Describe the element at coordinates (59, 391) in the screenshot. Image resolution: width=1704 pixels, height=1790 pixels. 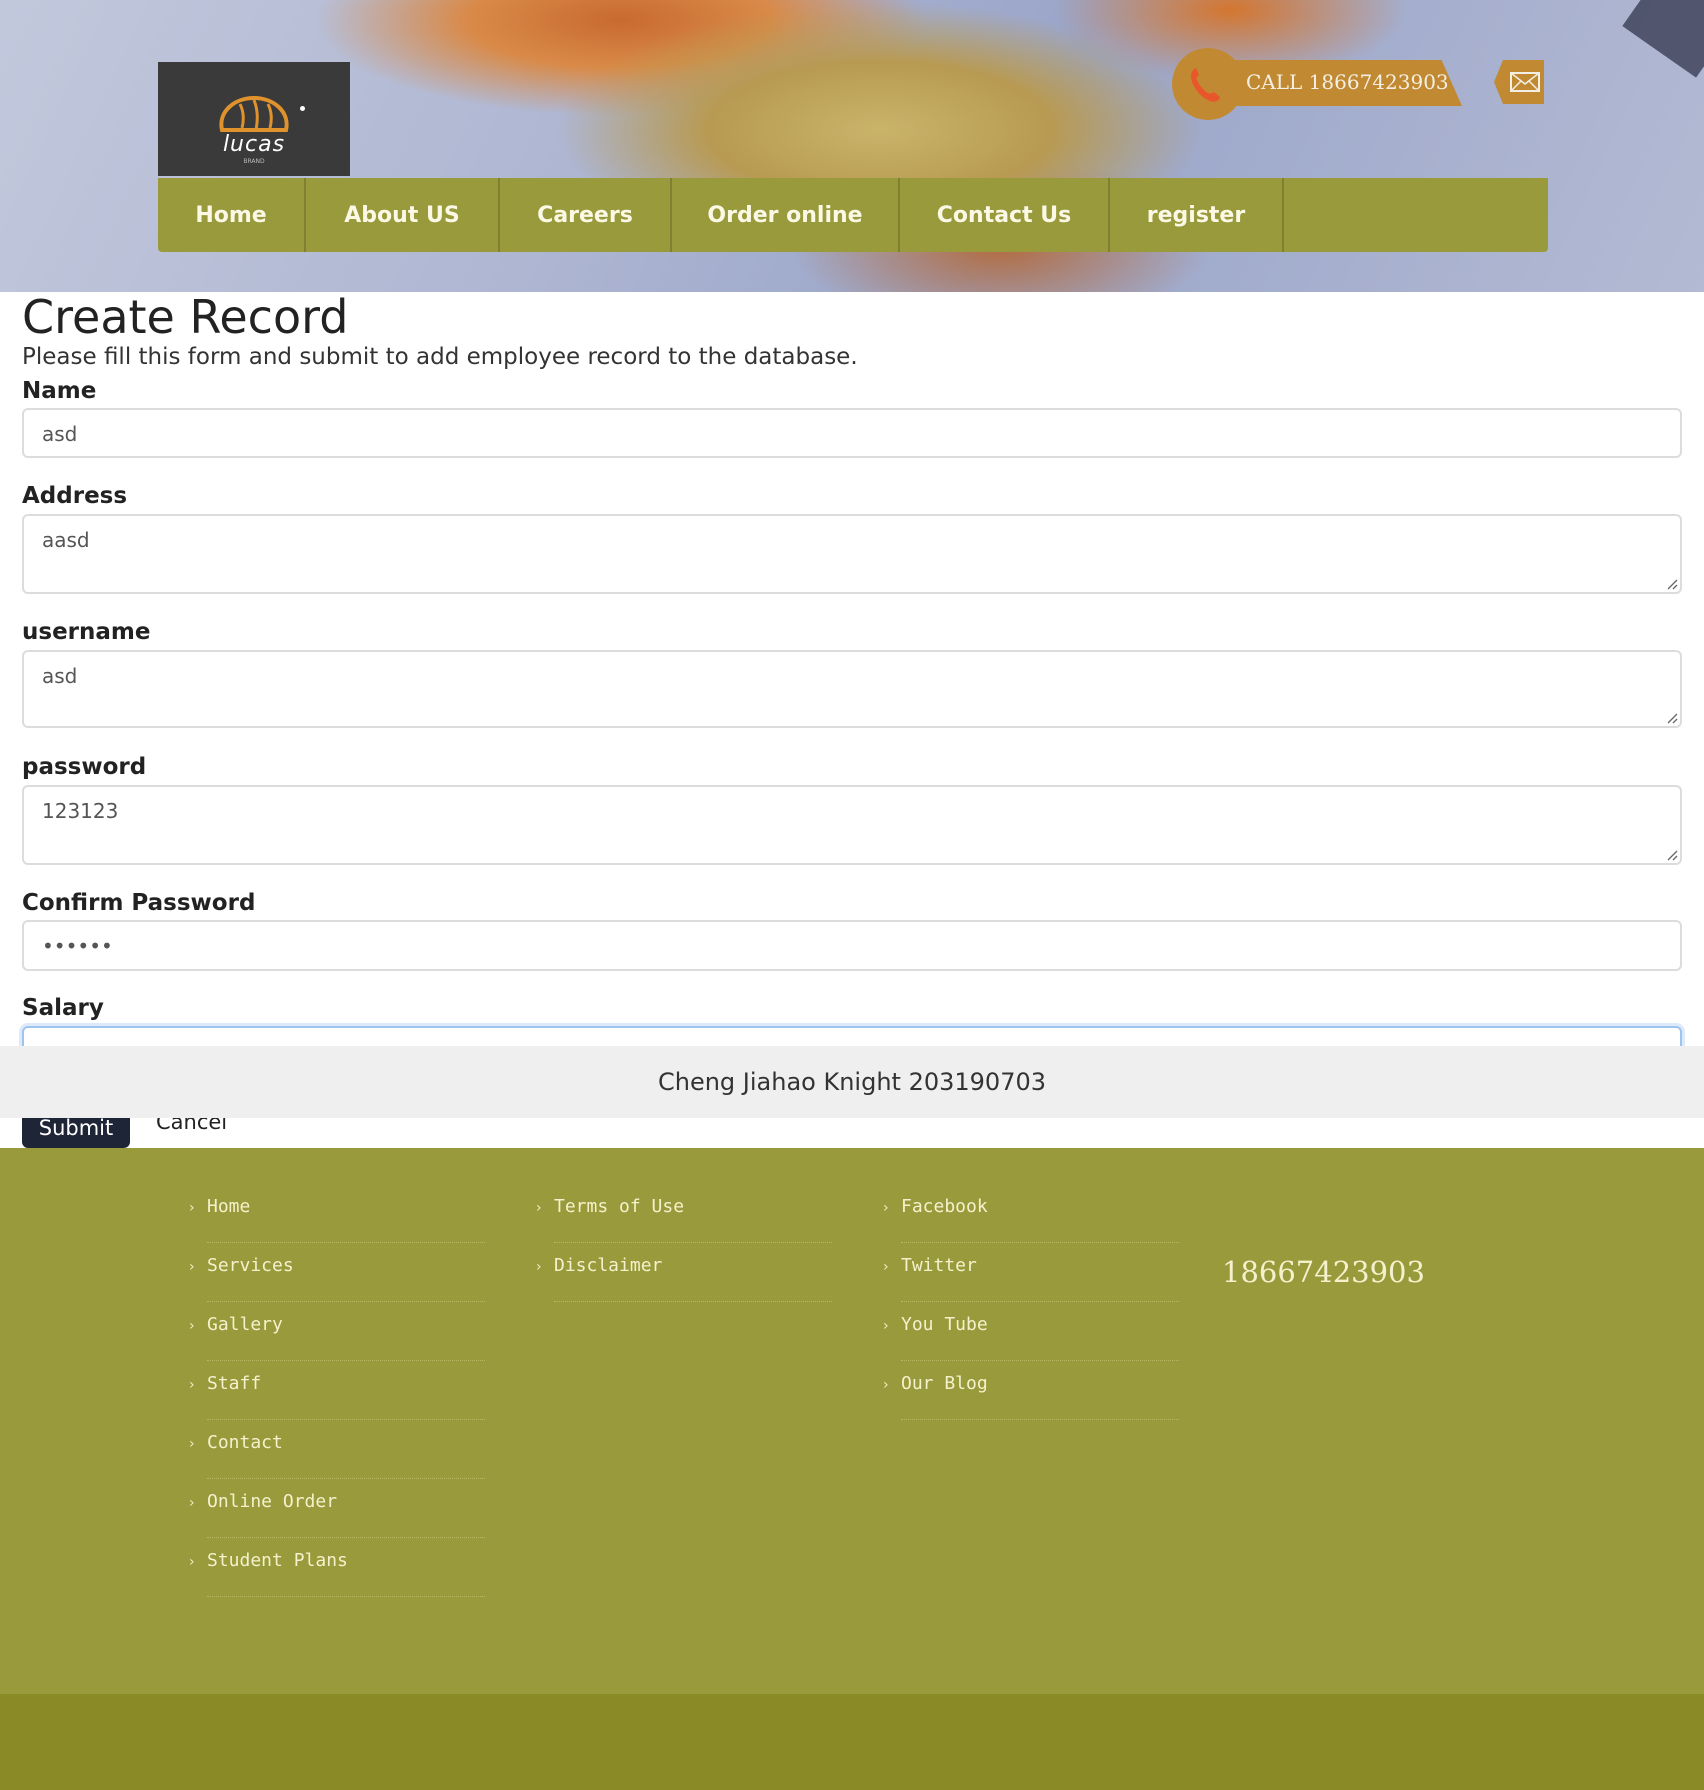
I see `name-label: Name` at that location.